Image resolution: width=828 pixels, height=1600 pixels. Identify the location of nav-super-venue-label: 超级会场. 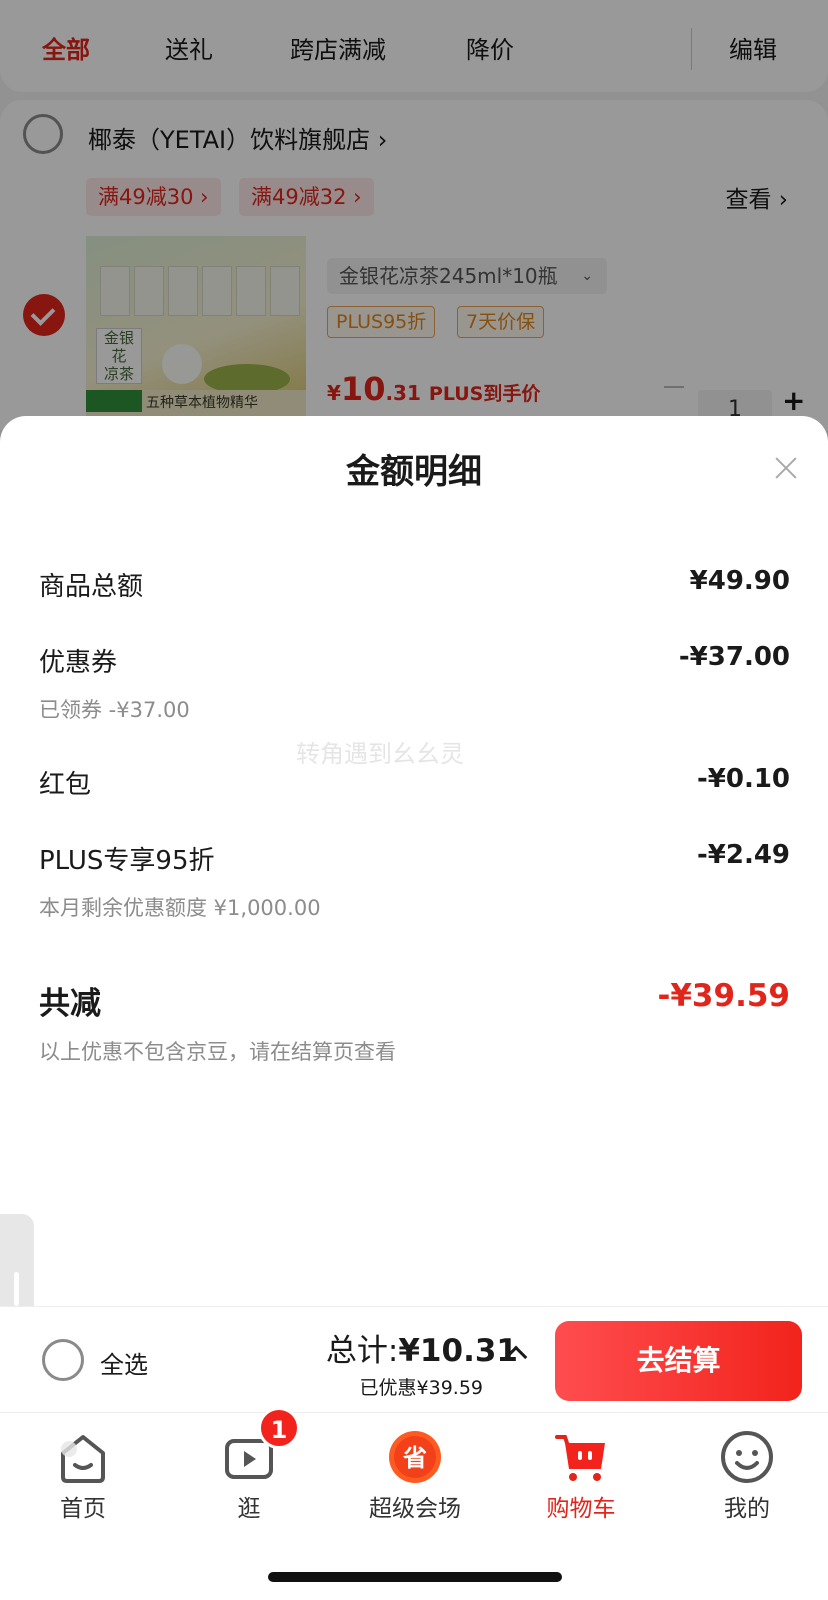
(415, 1509).